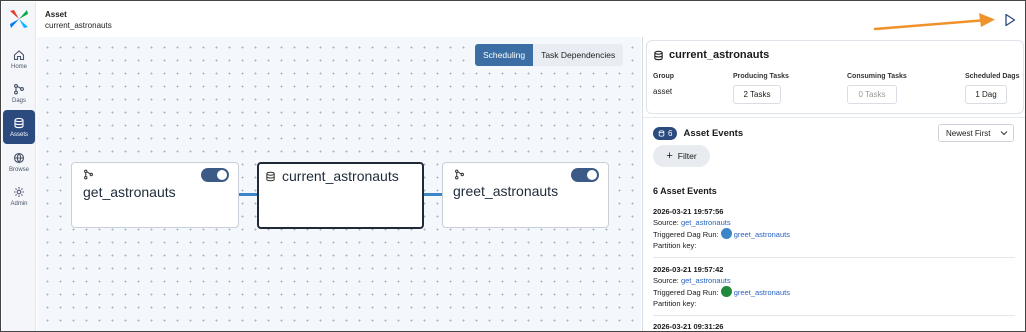 This screenshot has height=332, width=1026. I want to click on breadcrumb-kind: Asset, so click(56, 14).